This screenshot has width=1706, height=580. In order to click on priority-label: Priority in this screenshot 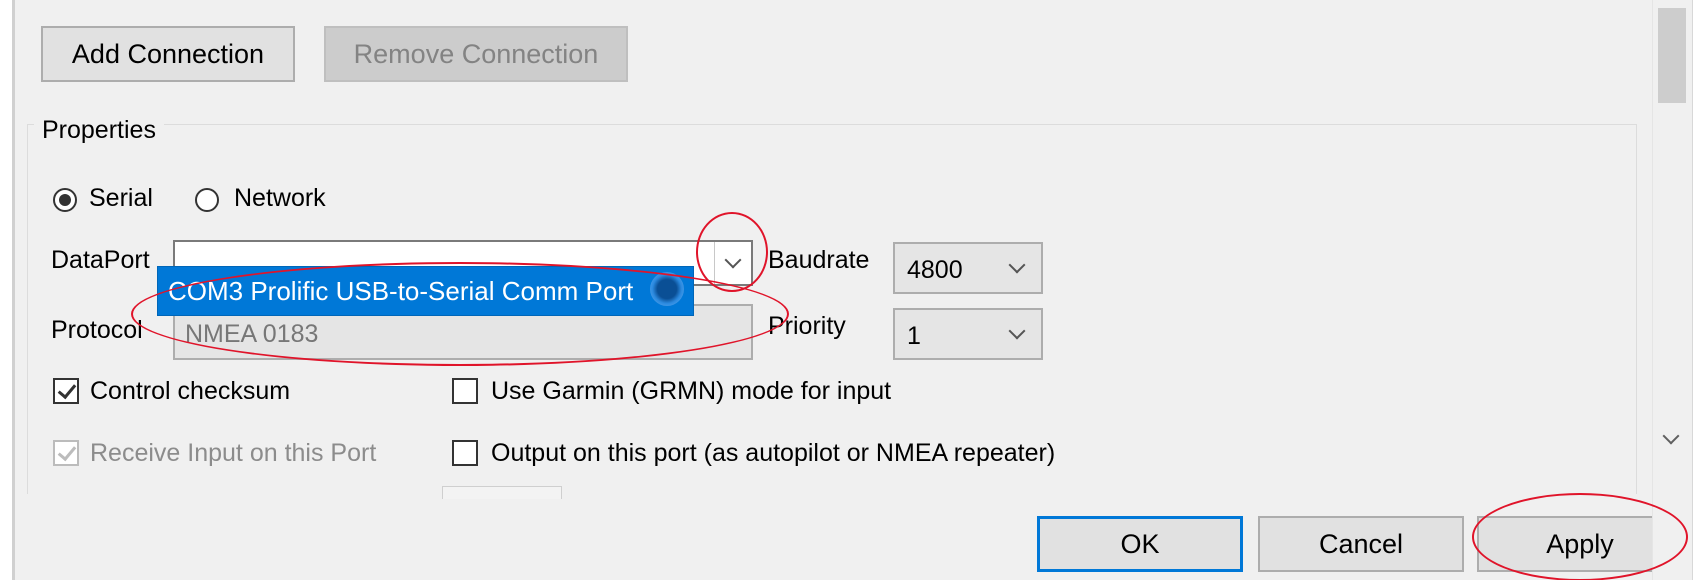, I will do `click(807, 326)`.